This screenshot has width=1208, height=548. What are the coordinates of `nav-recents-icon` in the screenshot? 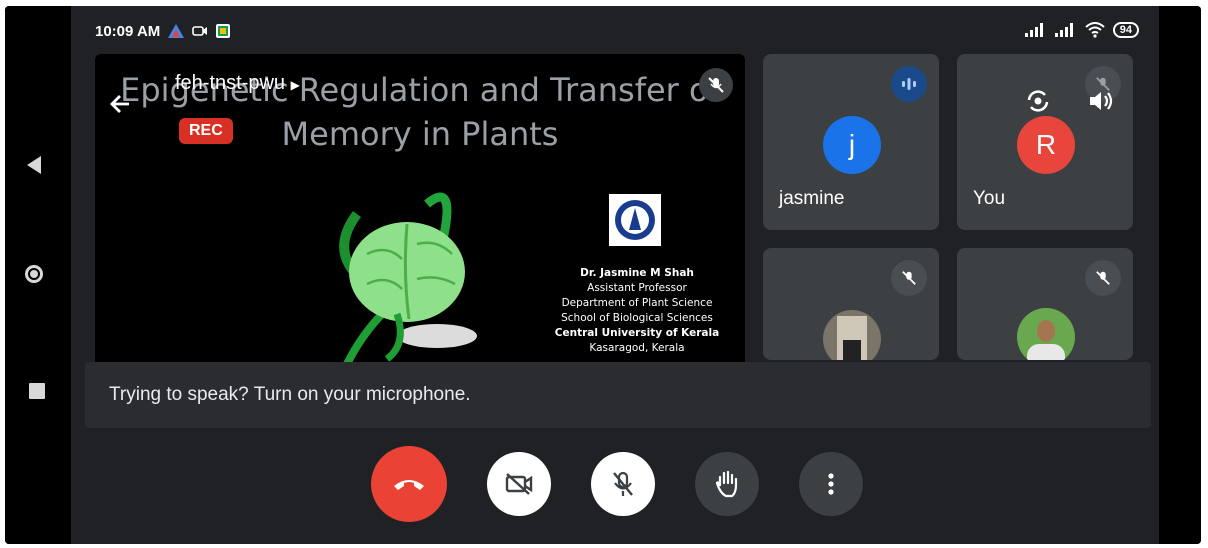 It's located at (37, 391).